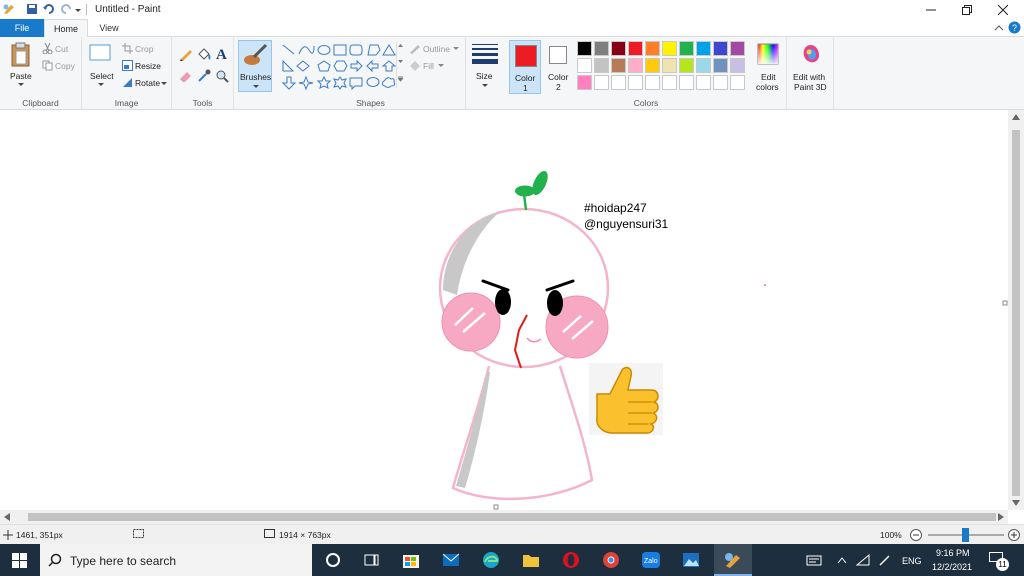  Describe the element at coordinates (691, 560) in the screenshot. I see `photos-icon` at that location.